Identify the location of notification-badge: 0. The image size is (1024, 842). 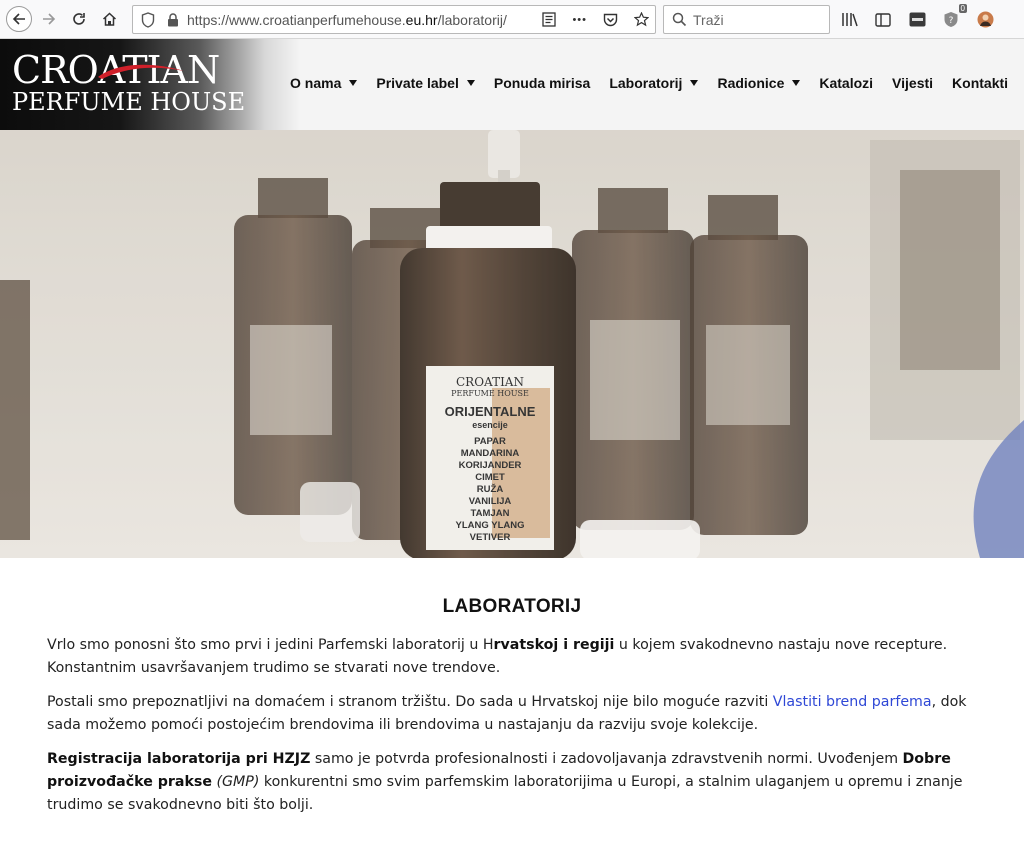
(962, 8).